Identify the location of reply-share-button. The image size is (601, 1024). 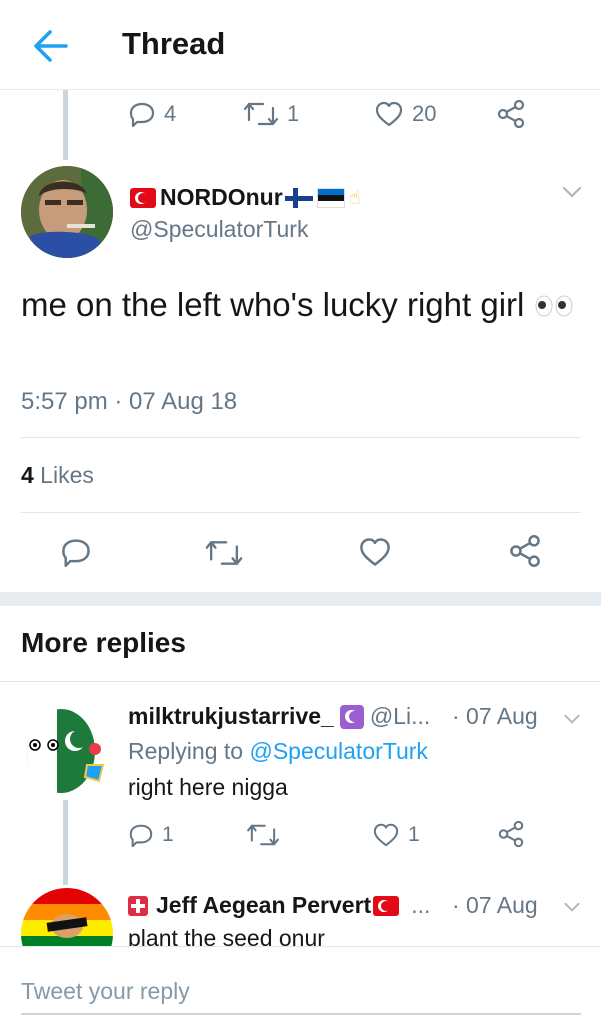
(511, 834).